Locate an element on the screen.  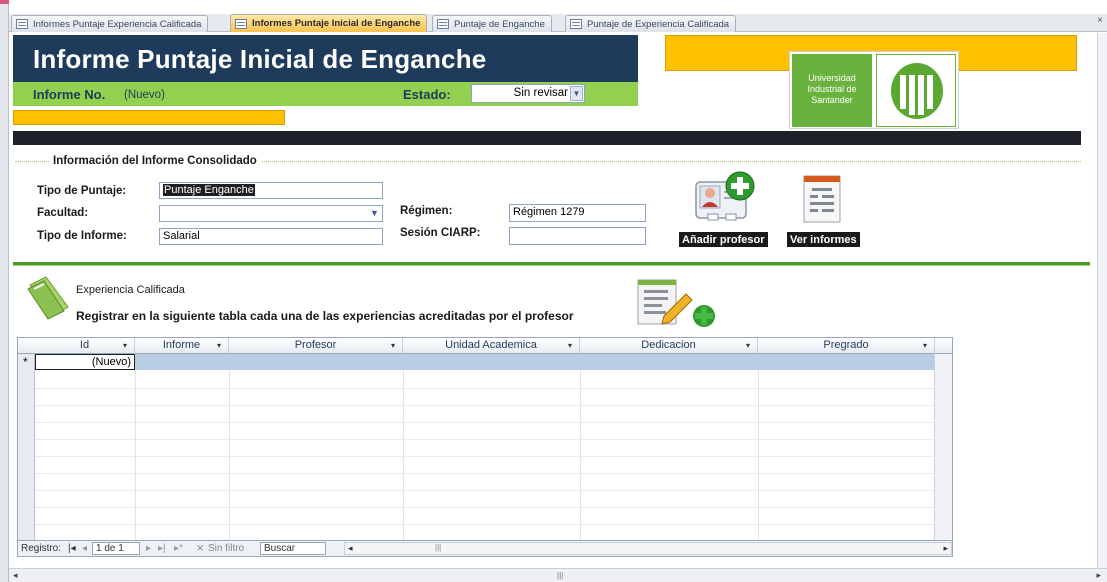
next-record-icon: ▸ is located at coordinates (148, 548).